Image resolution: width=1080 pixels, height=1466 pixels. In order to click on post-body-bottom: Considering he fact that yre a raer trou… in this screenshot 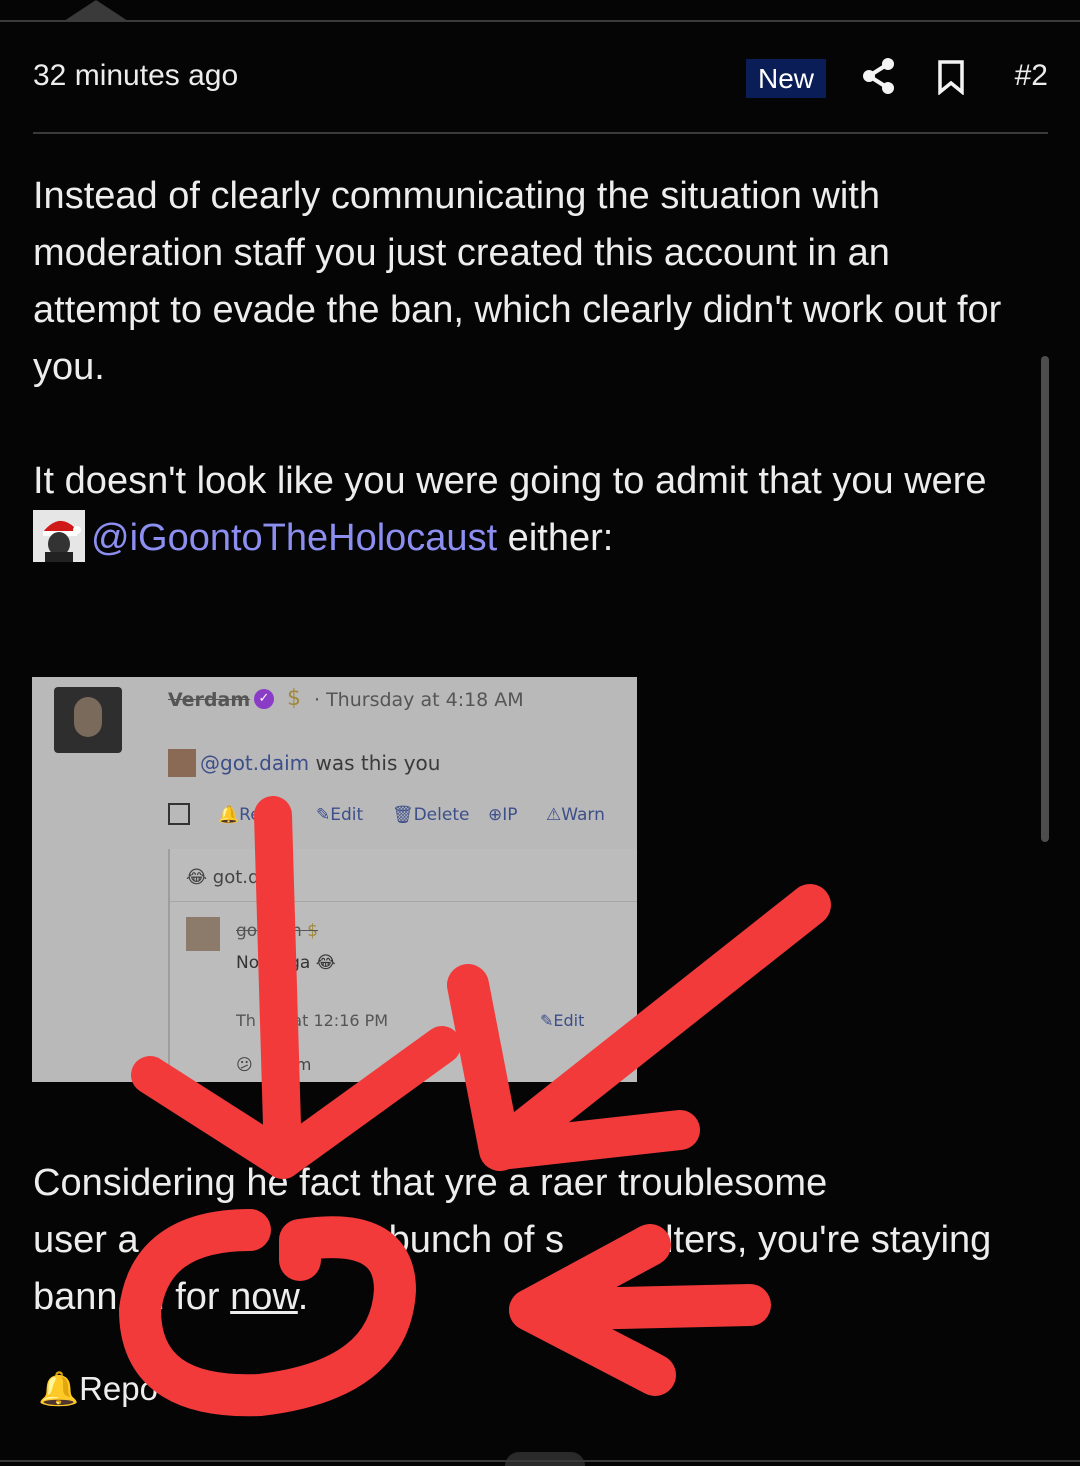, I will do `click(545, 1240)`.